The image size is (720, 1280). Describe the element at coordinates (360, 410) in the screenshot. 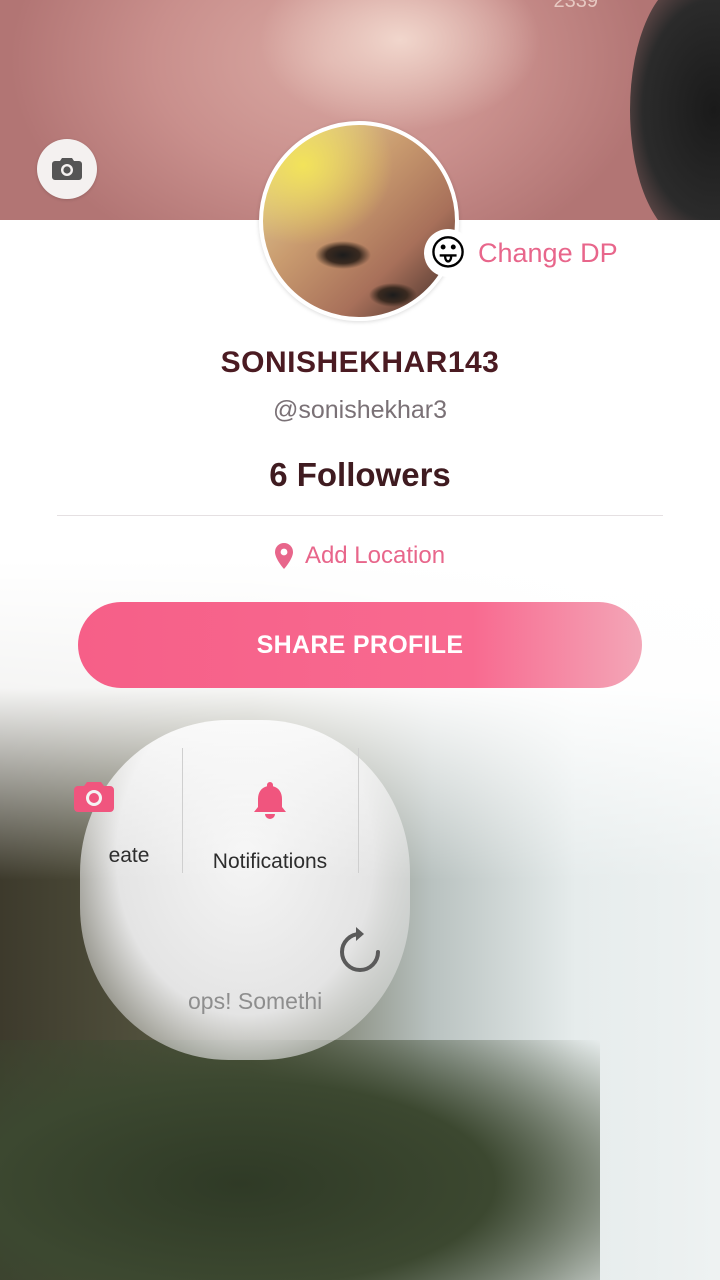

I see `profile-handle: @sonishekhar3` at that location.